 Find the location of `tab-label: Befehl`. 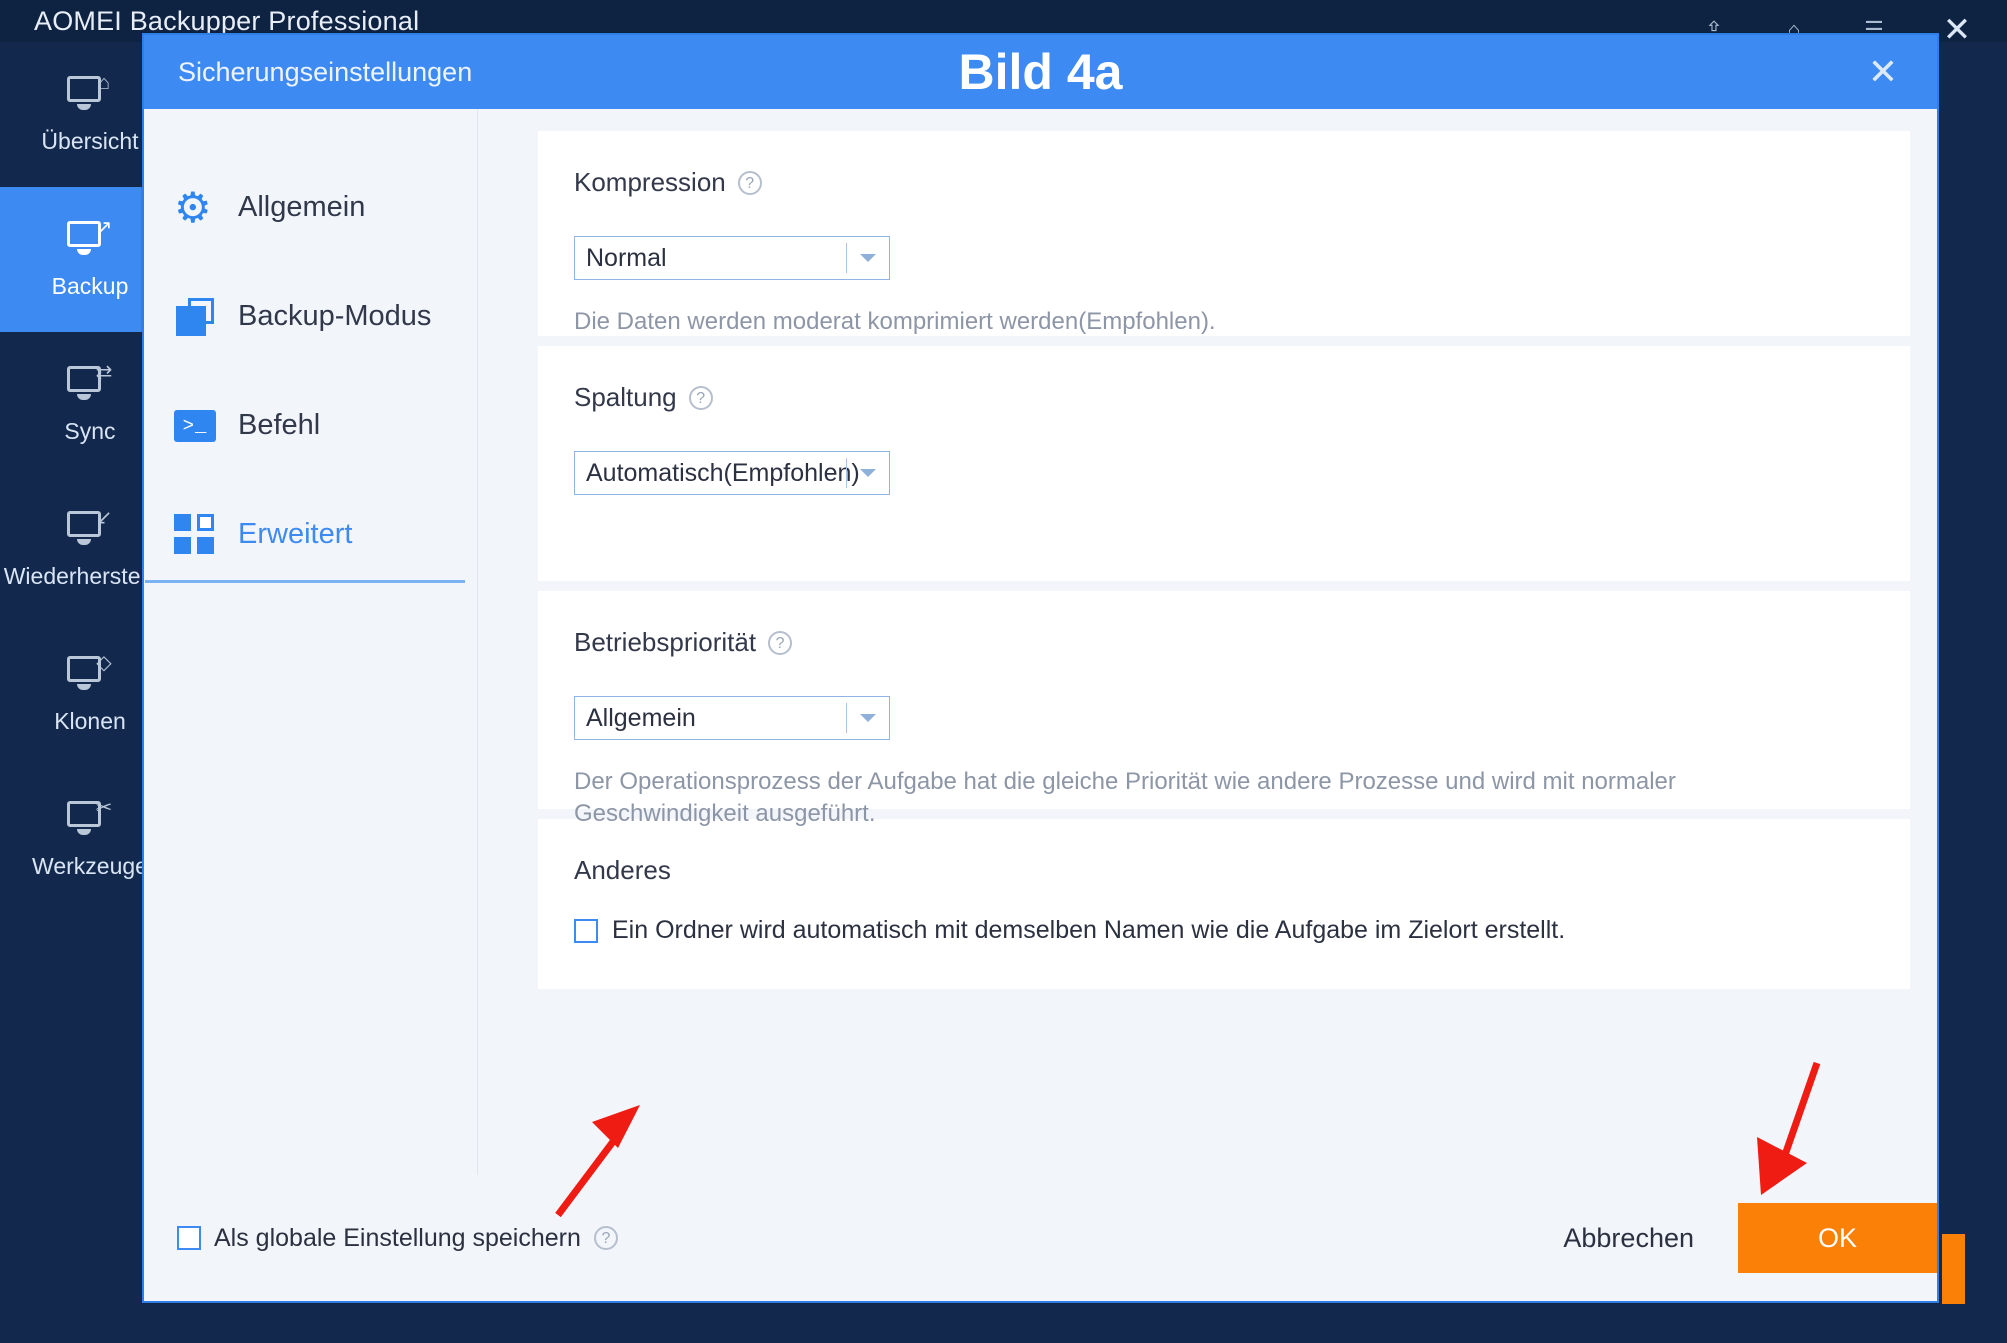

tab-label: Befehl is located at coordinates (279, 425).